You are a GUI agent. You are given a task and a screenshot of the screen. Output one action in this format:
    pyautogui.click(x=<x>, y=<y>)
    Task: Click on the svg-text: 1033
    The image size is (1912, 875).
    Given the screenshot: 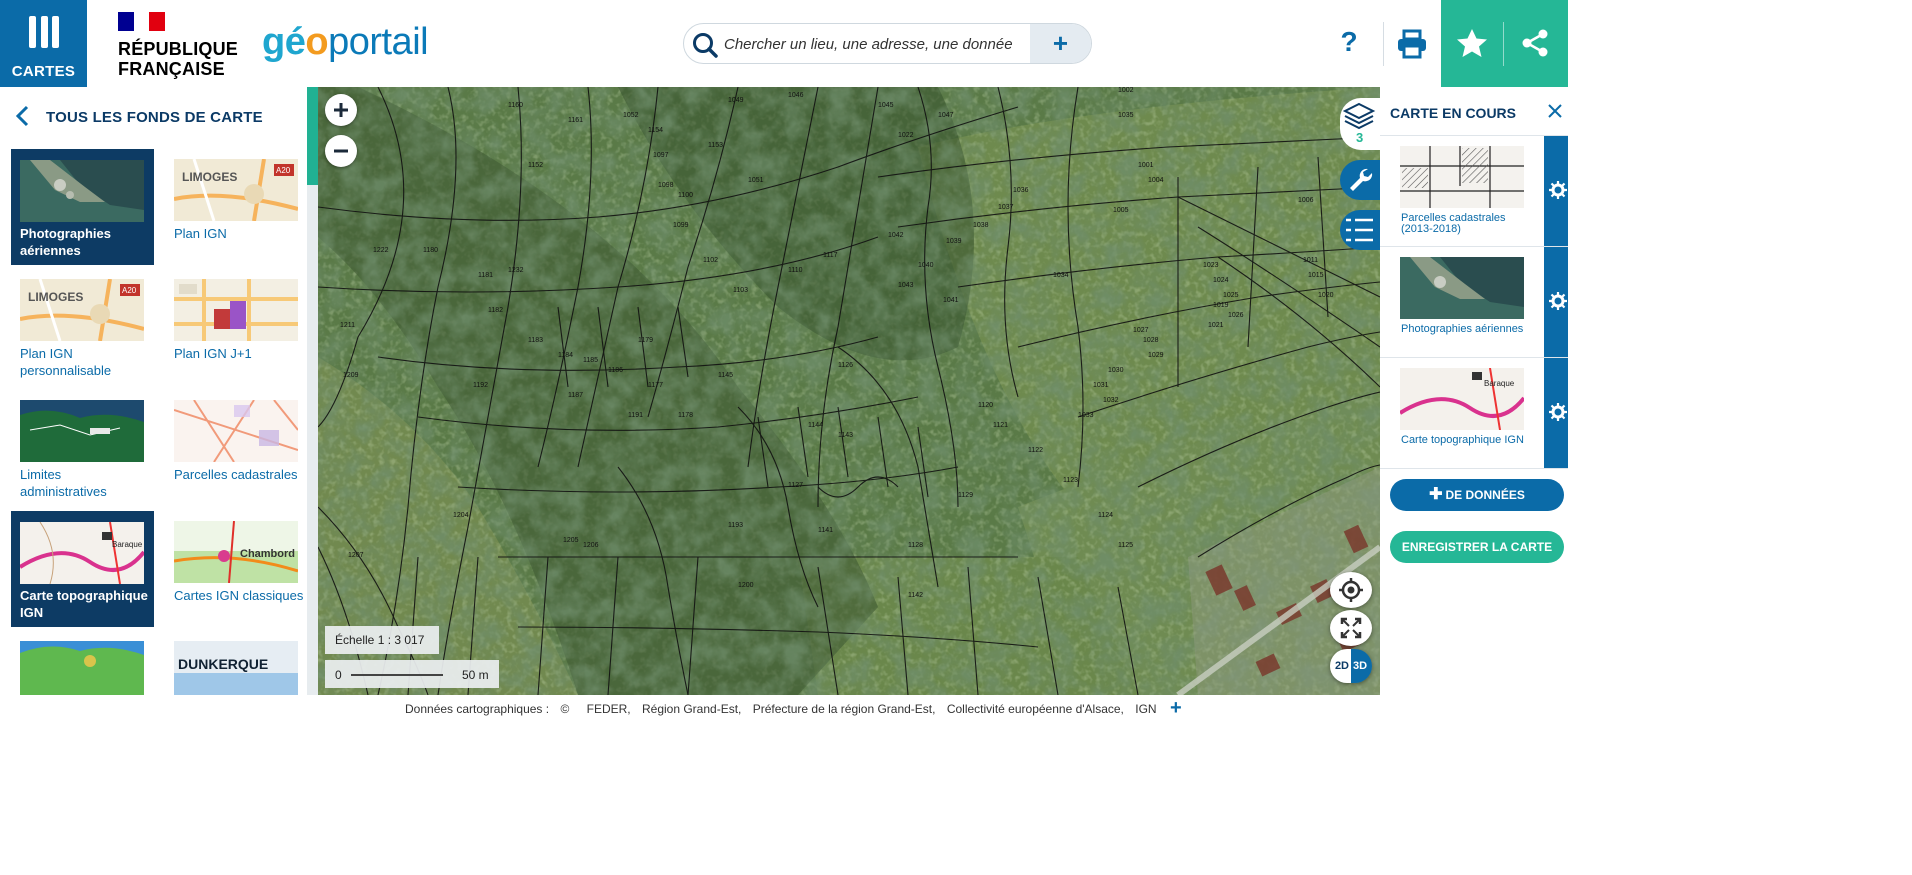 What is the action you would take?
    pyautogui.click(x=1086, y=415)
    